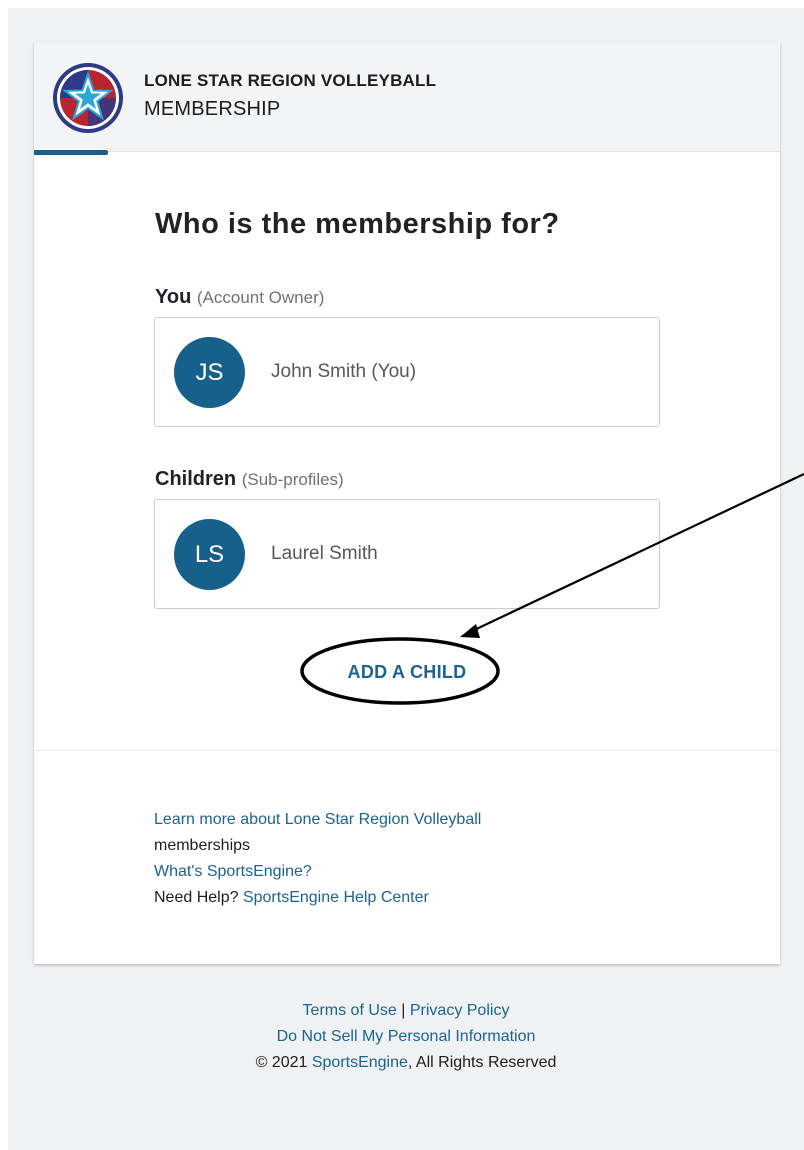 Image resolution: width=804 pixels, height=1150 pixels. I want to click on learn-more-tail: memberships, so click(202, 845).